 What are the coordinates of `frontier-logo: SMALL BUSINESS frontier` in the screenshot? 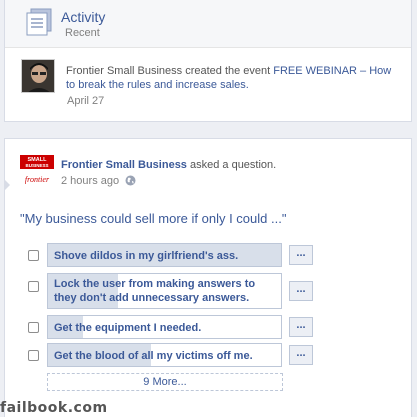 It's located at (37, 172).